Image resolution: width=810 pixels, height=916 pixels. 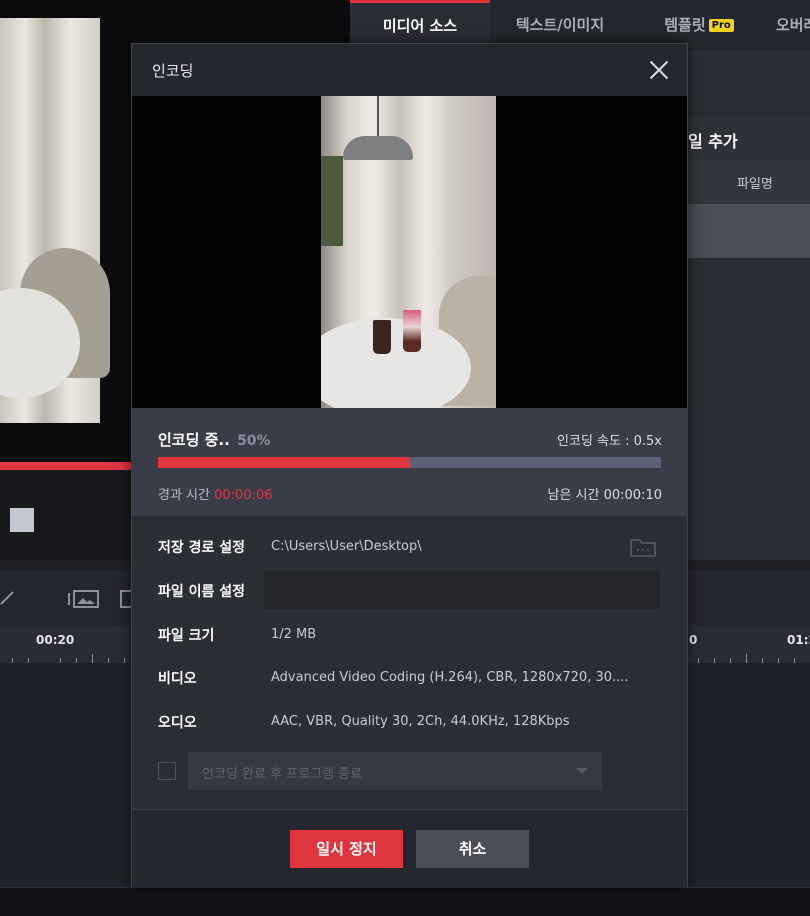 I want to click on file-list-header: 파일명, so click(x=747, y=182).